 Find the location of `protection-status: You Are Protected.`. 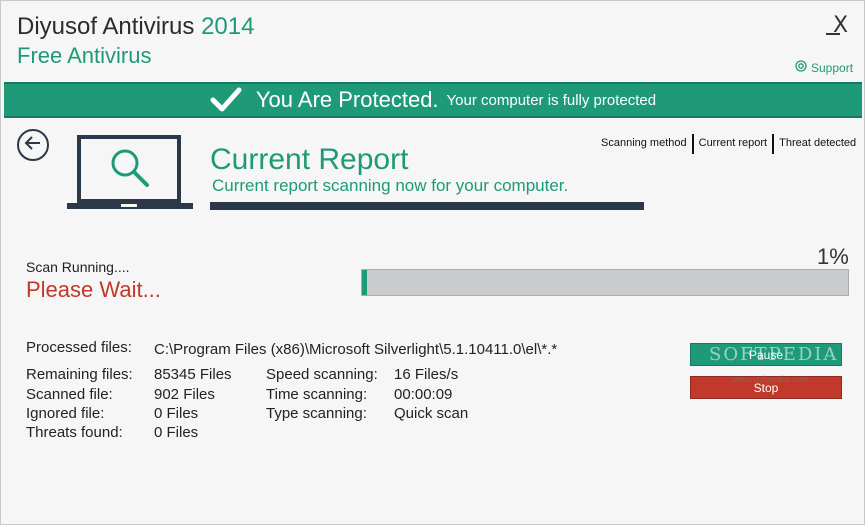

protection-status: You Are Protected. is located at coordinates (347, 99).